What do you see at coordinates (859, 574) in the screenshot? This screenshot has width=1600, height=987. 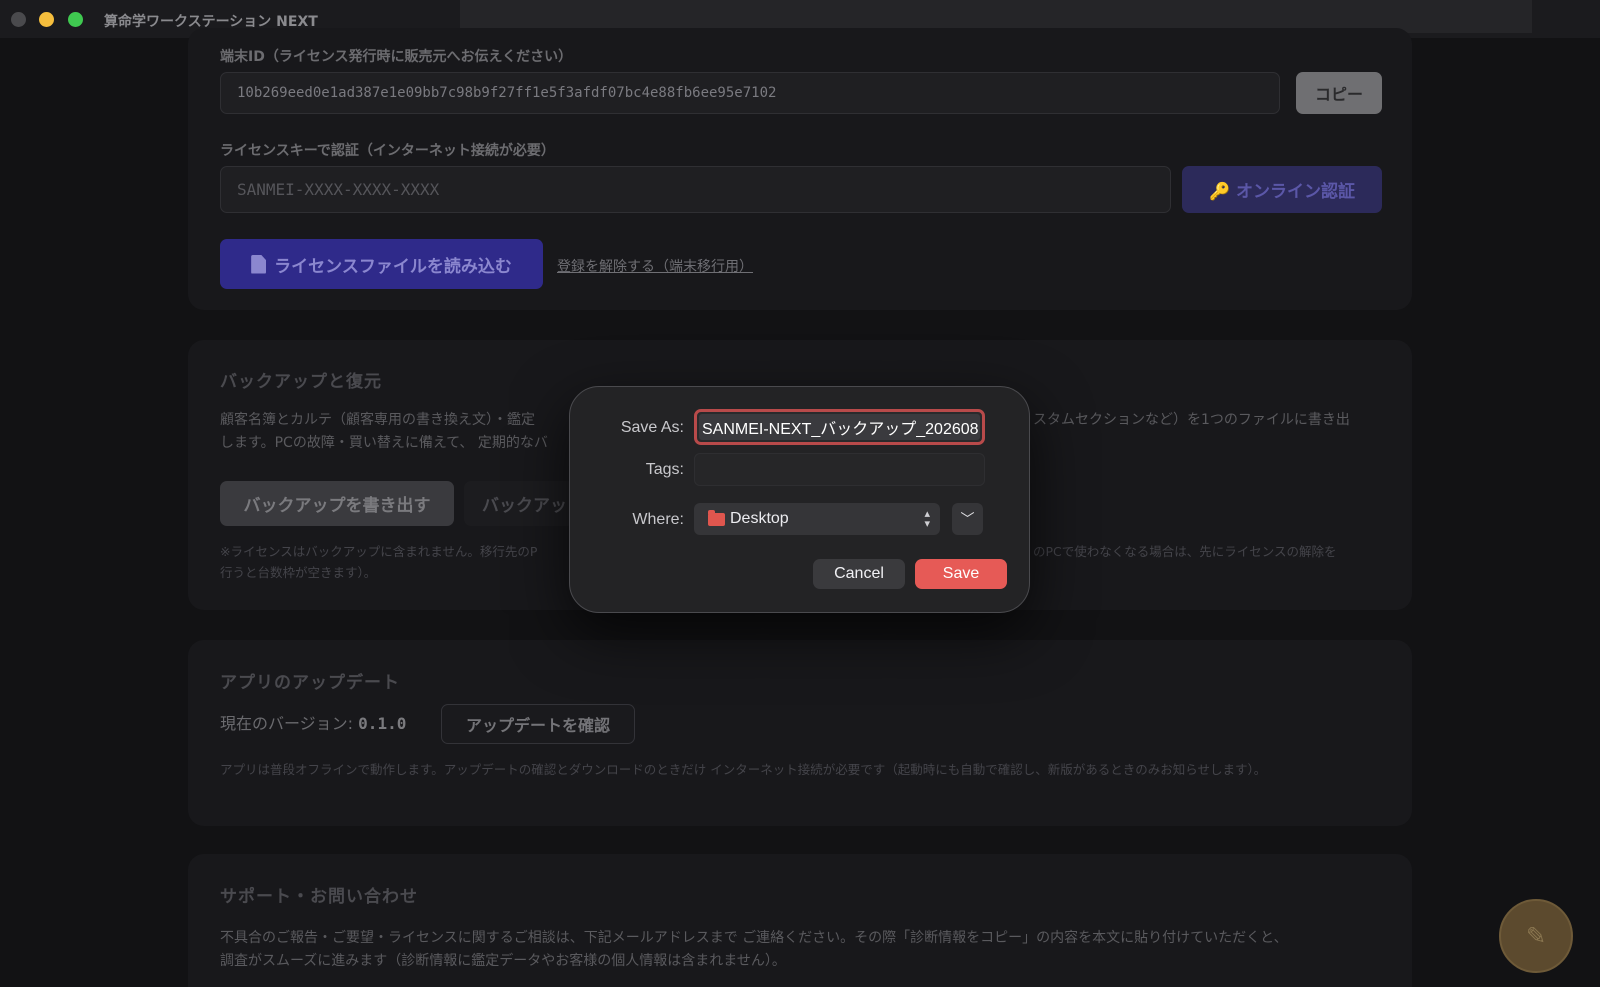 I see `cancel-button: Cancel` at bounding box center [859, 574].